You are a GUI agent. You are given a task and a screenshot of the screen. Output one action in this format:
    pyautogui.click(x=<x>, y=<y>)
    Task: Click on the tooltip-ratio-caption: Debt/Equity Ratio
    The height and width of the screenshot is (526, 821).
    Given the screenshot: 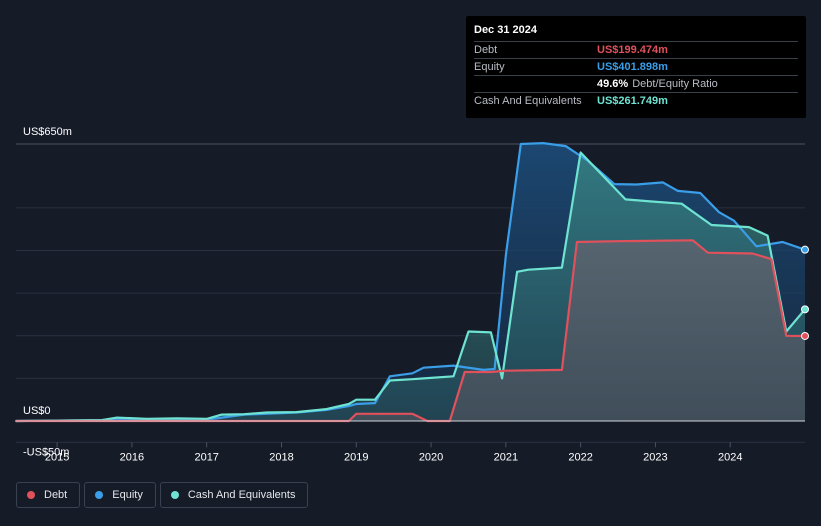 What is the action you would take?
    pyautogui.click(x=675, y=84)
    